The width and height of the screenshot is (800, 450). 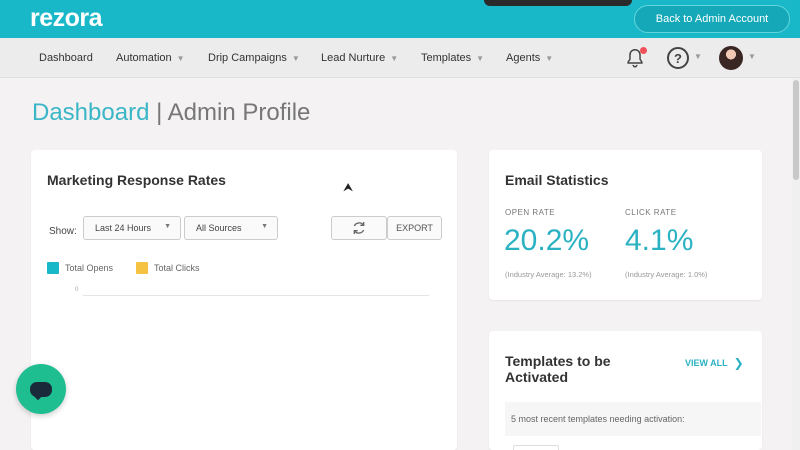 I want to click on click-rate-note: (Industry Average: 1.0%), so click(x=666, y=274).